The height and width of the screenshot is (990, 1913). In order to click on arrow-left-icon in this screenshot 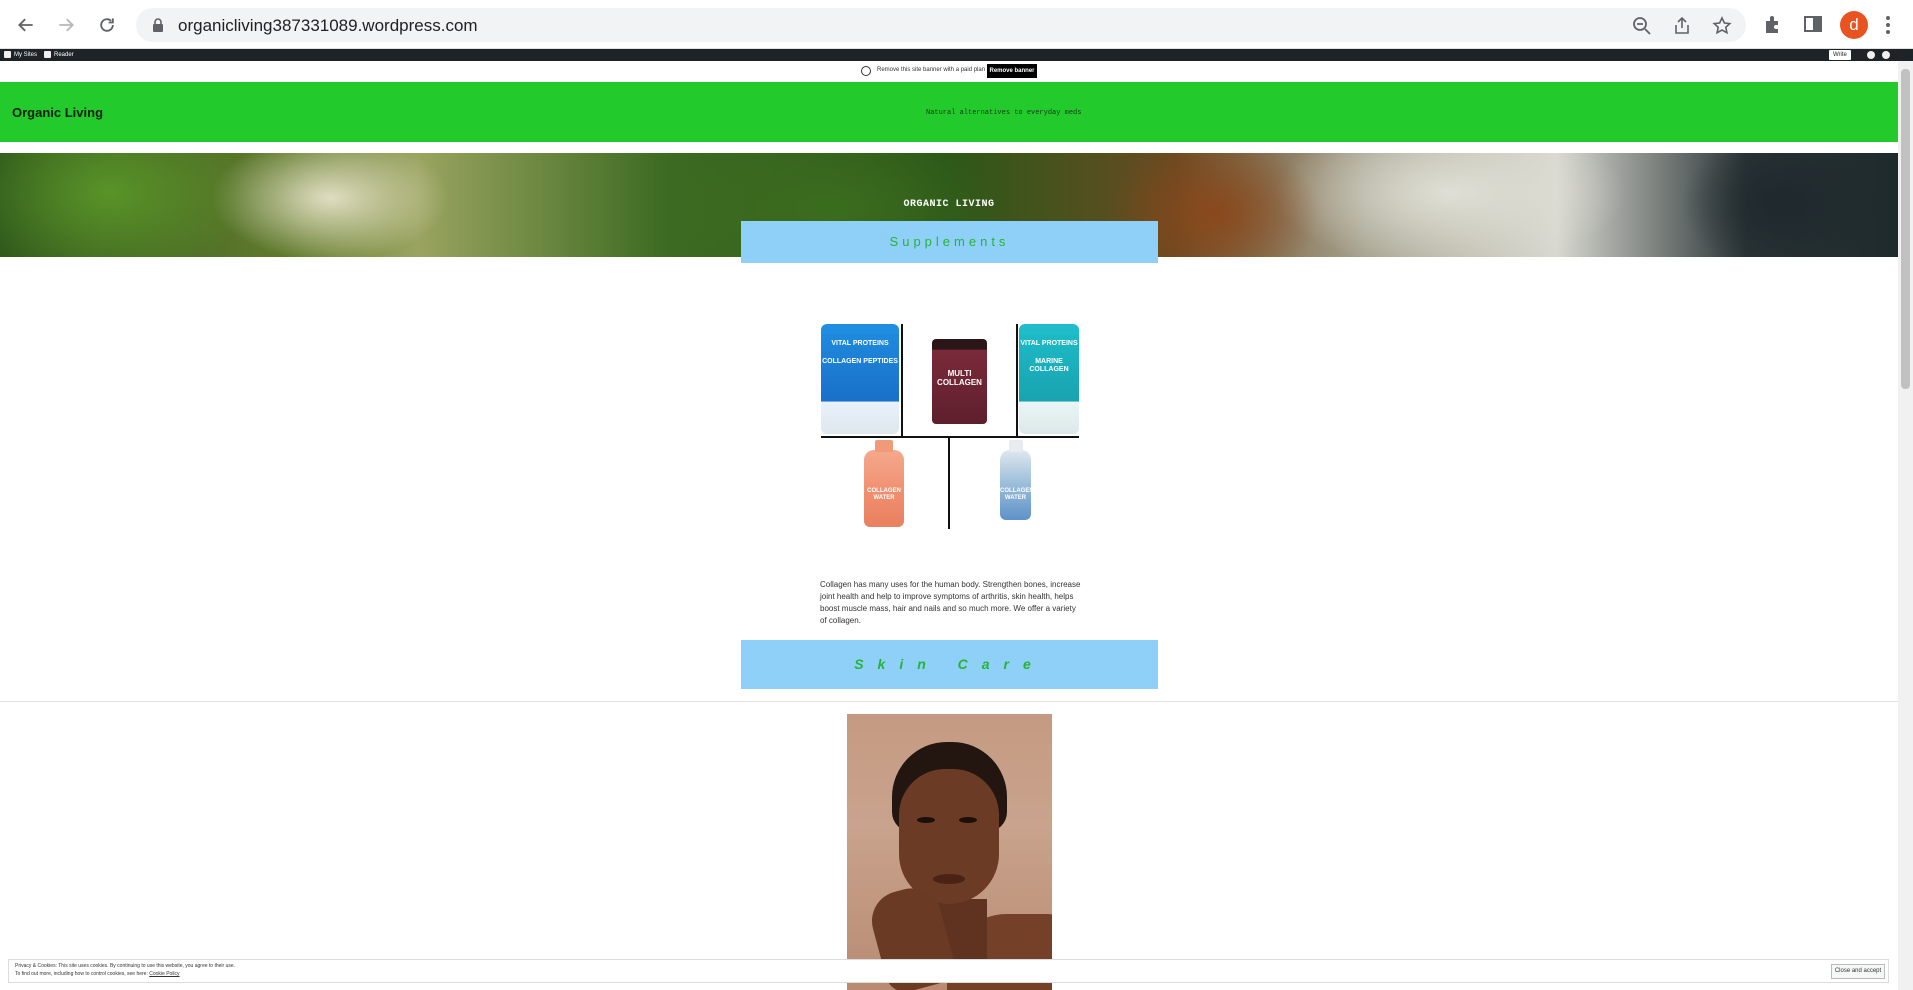, I will do `click(25, 25)`.